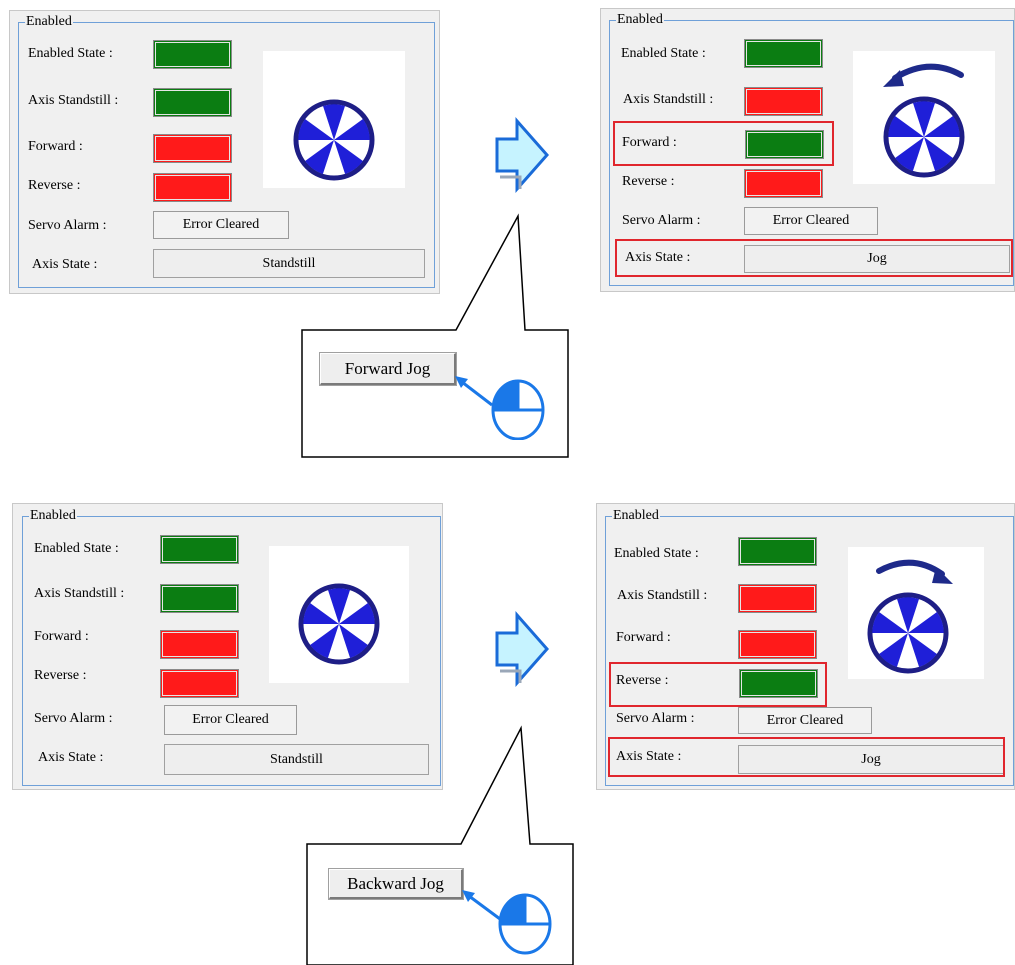  What do you see at coordinates (923, 75) in the screenshot?
I see `counterclockwise-arrow-icon` at bounding box center [923, 75].